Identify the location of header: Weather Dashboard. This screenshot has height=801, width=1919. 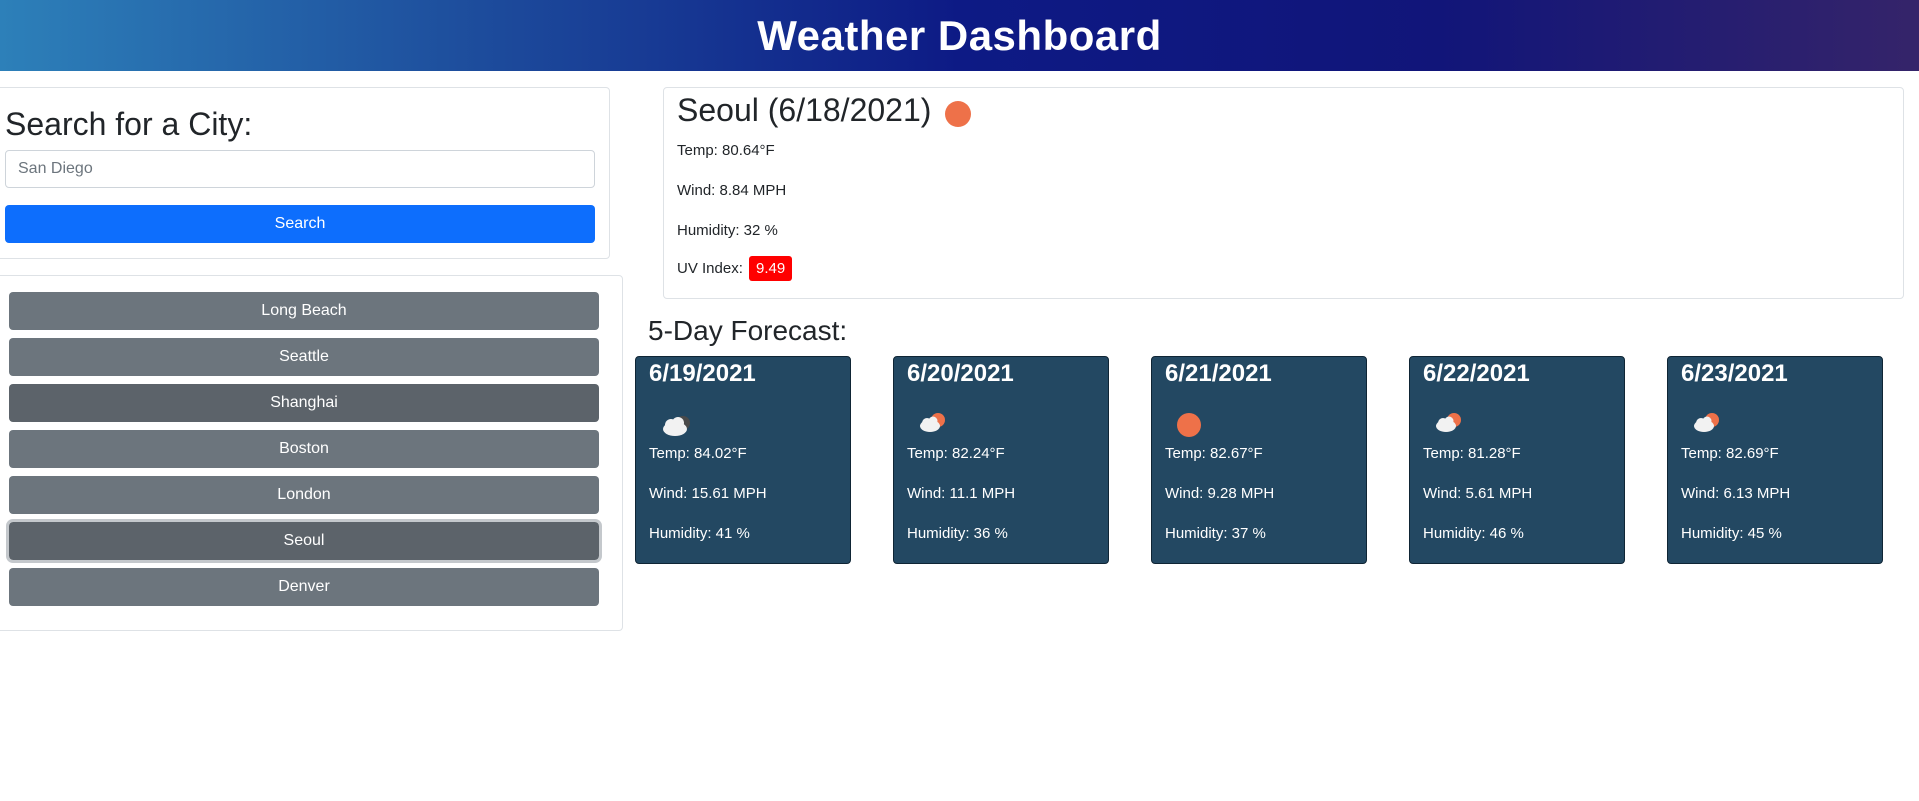
(959, 35).